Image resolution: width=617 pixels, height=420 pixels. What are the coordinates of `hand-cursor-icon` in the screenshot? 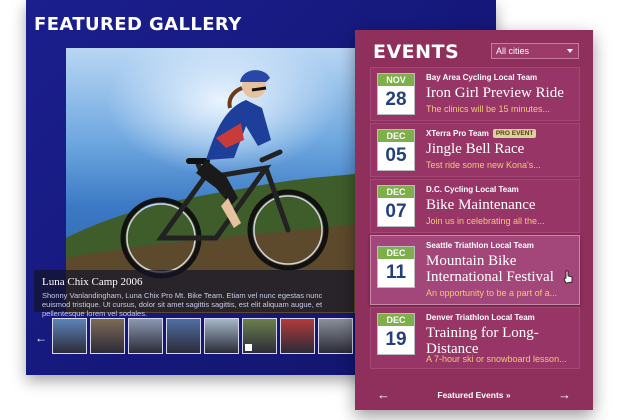 It's located at (568, 277).